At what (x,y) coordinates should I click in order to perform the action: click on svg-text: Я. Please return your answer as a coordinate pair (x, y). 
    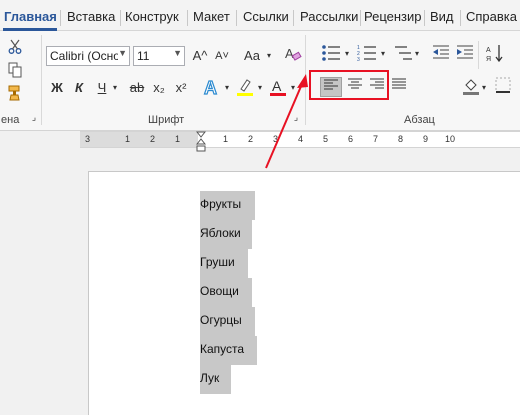
    Looking at the image, I should click on (488, 59).